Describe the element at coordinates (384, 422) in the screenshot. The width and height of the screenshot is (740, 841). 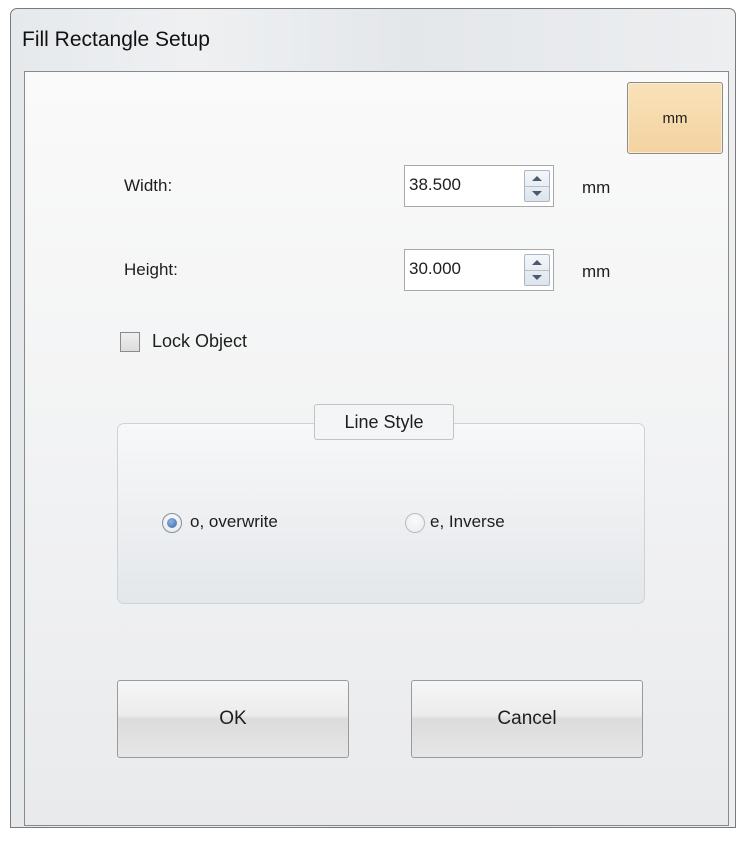
I see `line-style-legend: Line Style` at that location.